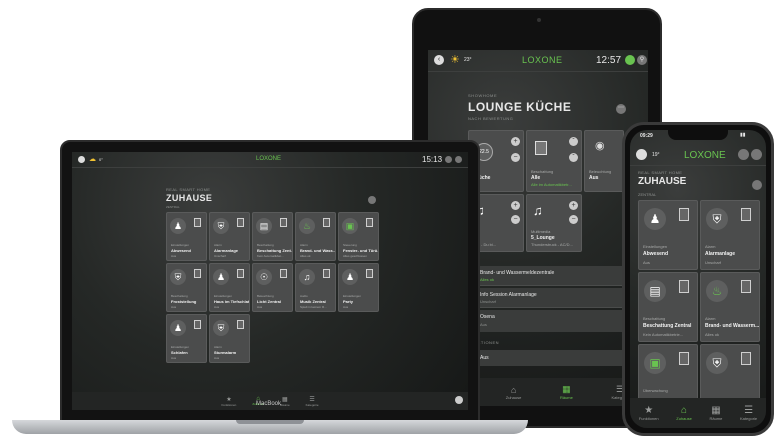 The height and width of the screenshot is (440, 776). What do you see at coordinates (730, 307) in the screenshot?
I see `iphone-tile: ♨ Alarm Brand- und Wasserm... Alles ok` at bounding box center [730, 307].